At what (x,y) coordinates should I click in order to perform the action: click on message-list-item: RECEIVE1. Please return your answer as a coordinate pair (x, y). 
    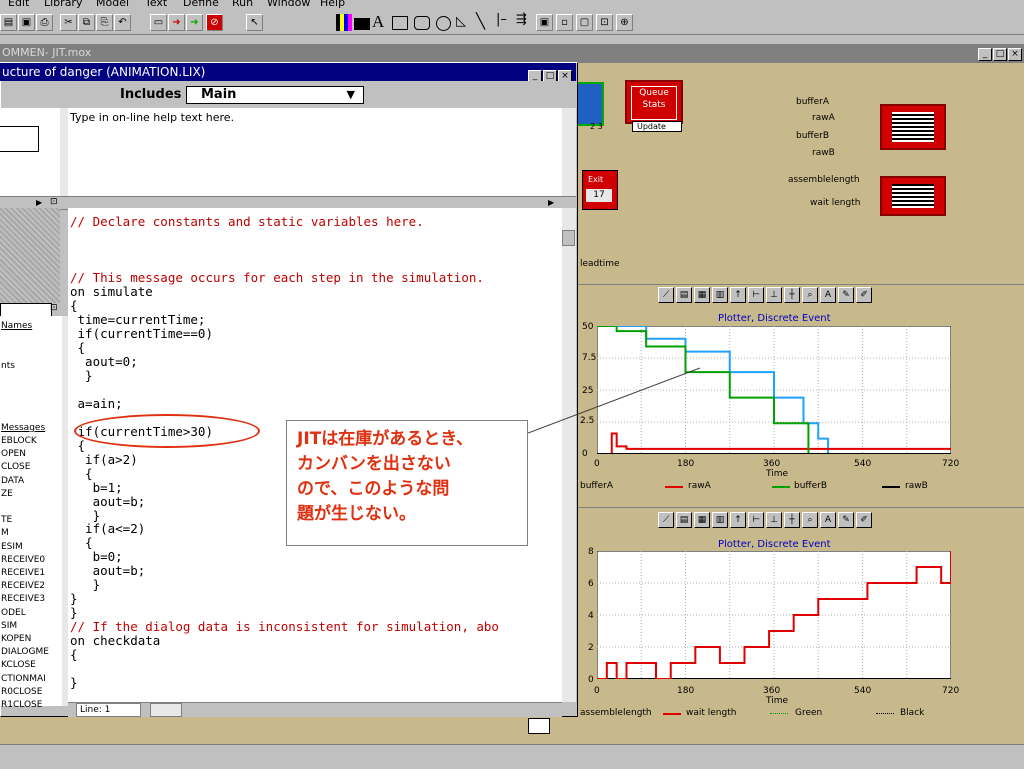
    Looking at the image, I should click on (23, 573).